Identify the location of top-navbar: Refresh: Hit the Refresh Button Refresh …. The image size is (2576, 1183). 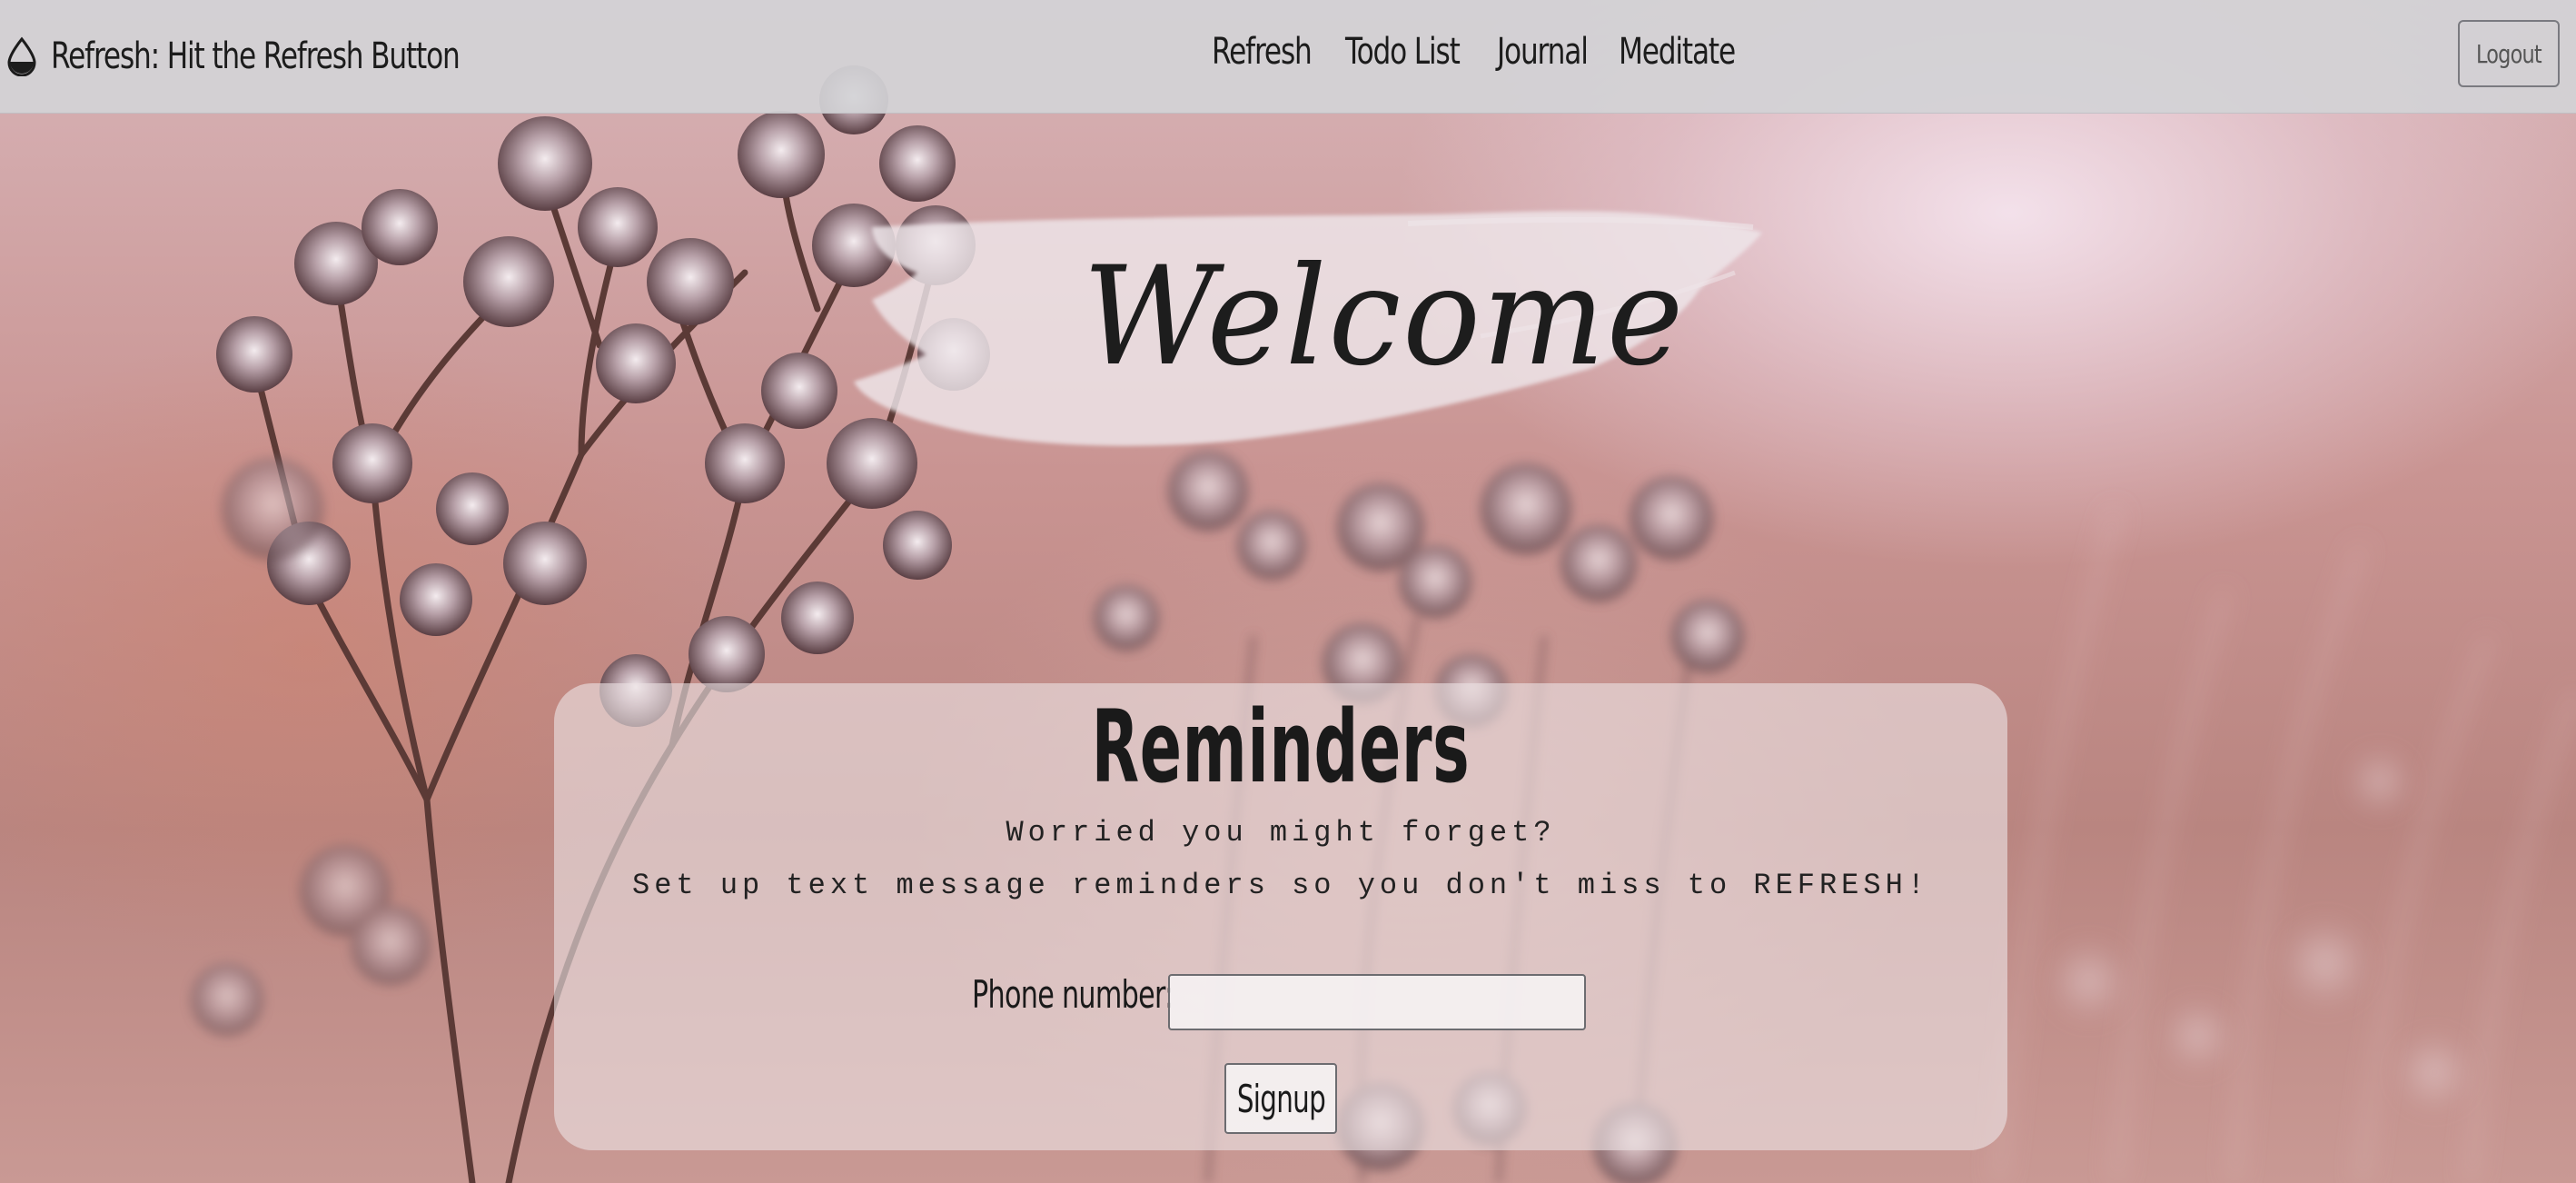
(1288, 57).